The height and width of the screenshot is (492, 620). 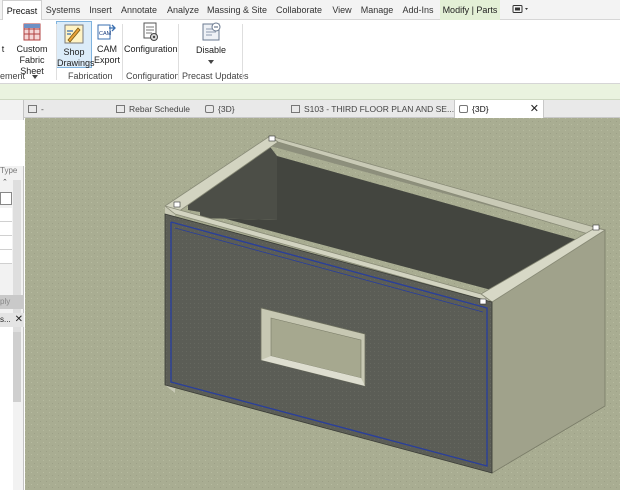 I want to click on custom-fabric-line1: Custom, so click(x=32, y=49).